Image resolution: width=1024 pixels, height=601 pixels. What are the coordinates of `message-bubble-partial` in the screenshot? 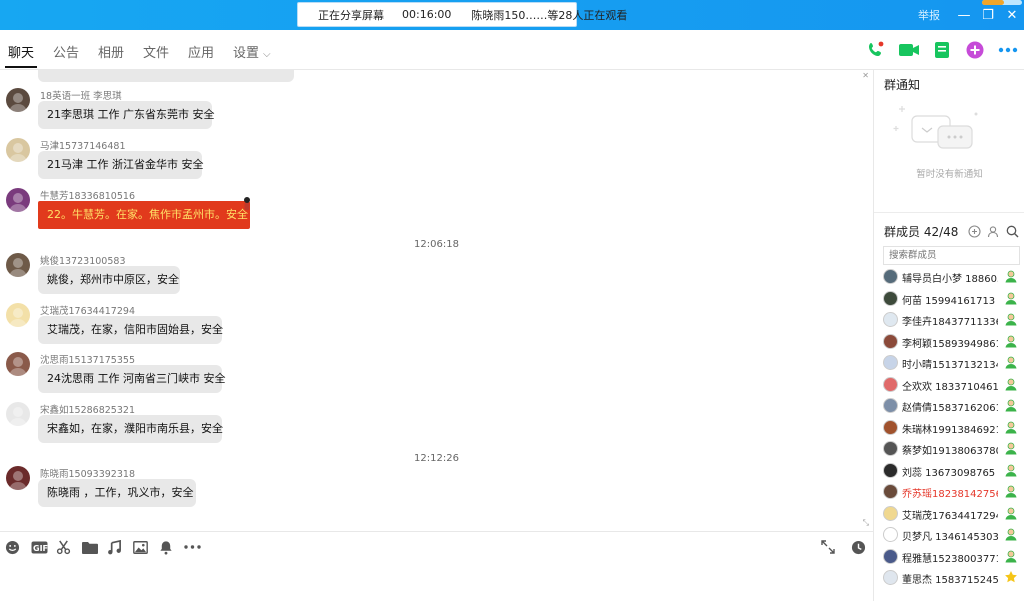 It's located at (166, 76).